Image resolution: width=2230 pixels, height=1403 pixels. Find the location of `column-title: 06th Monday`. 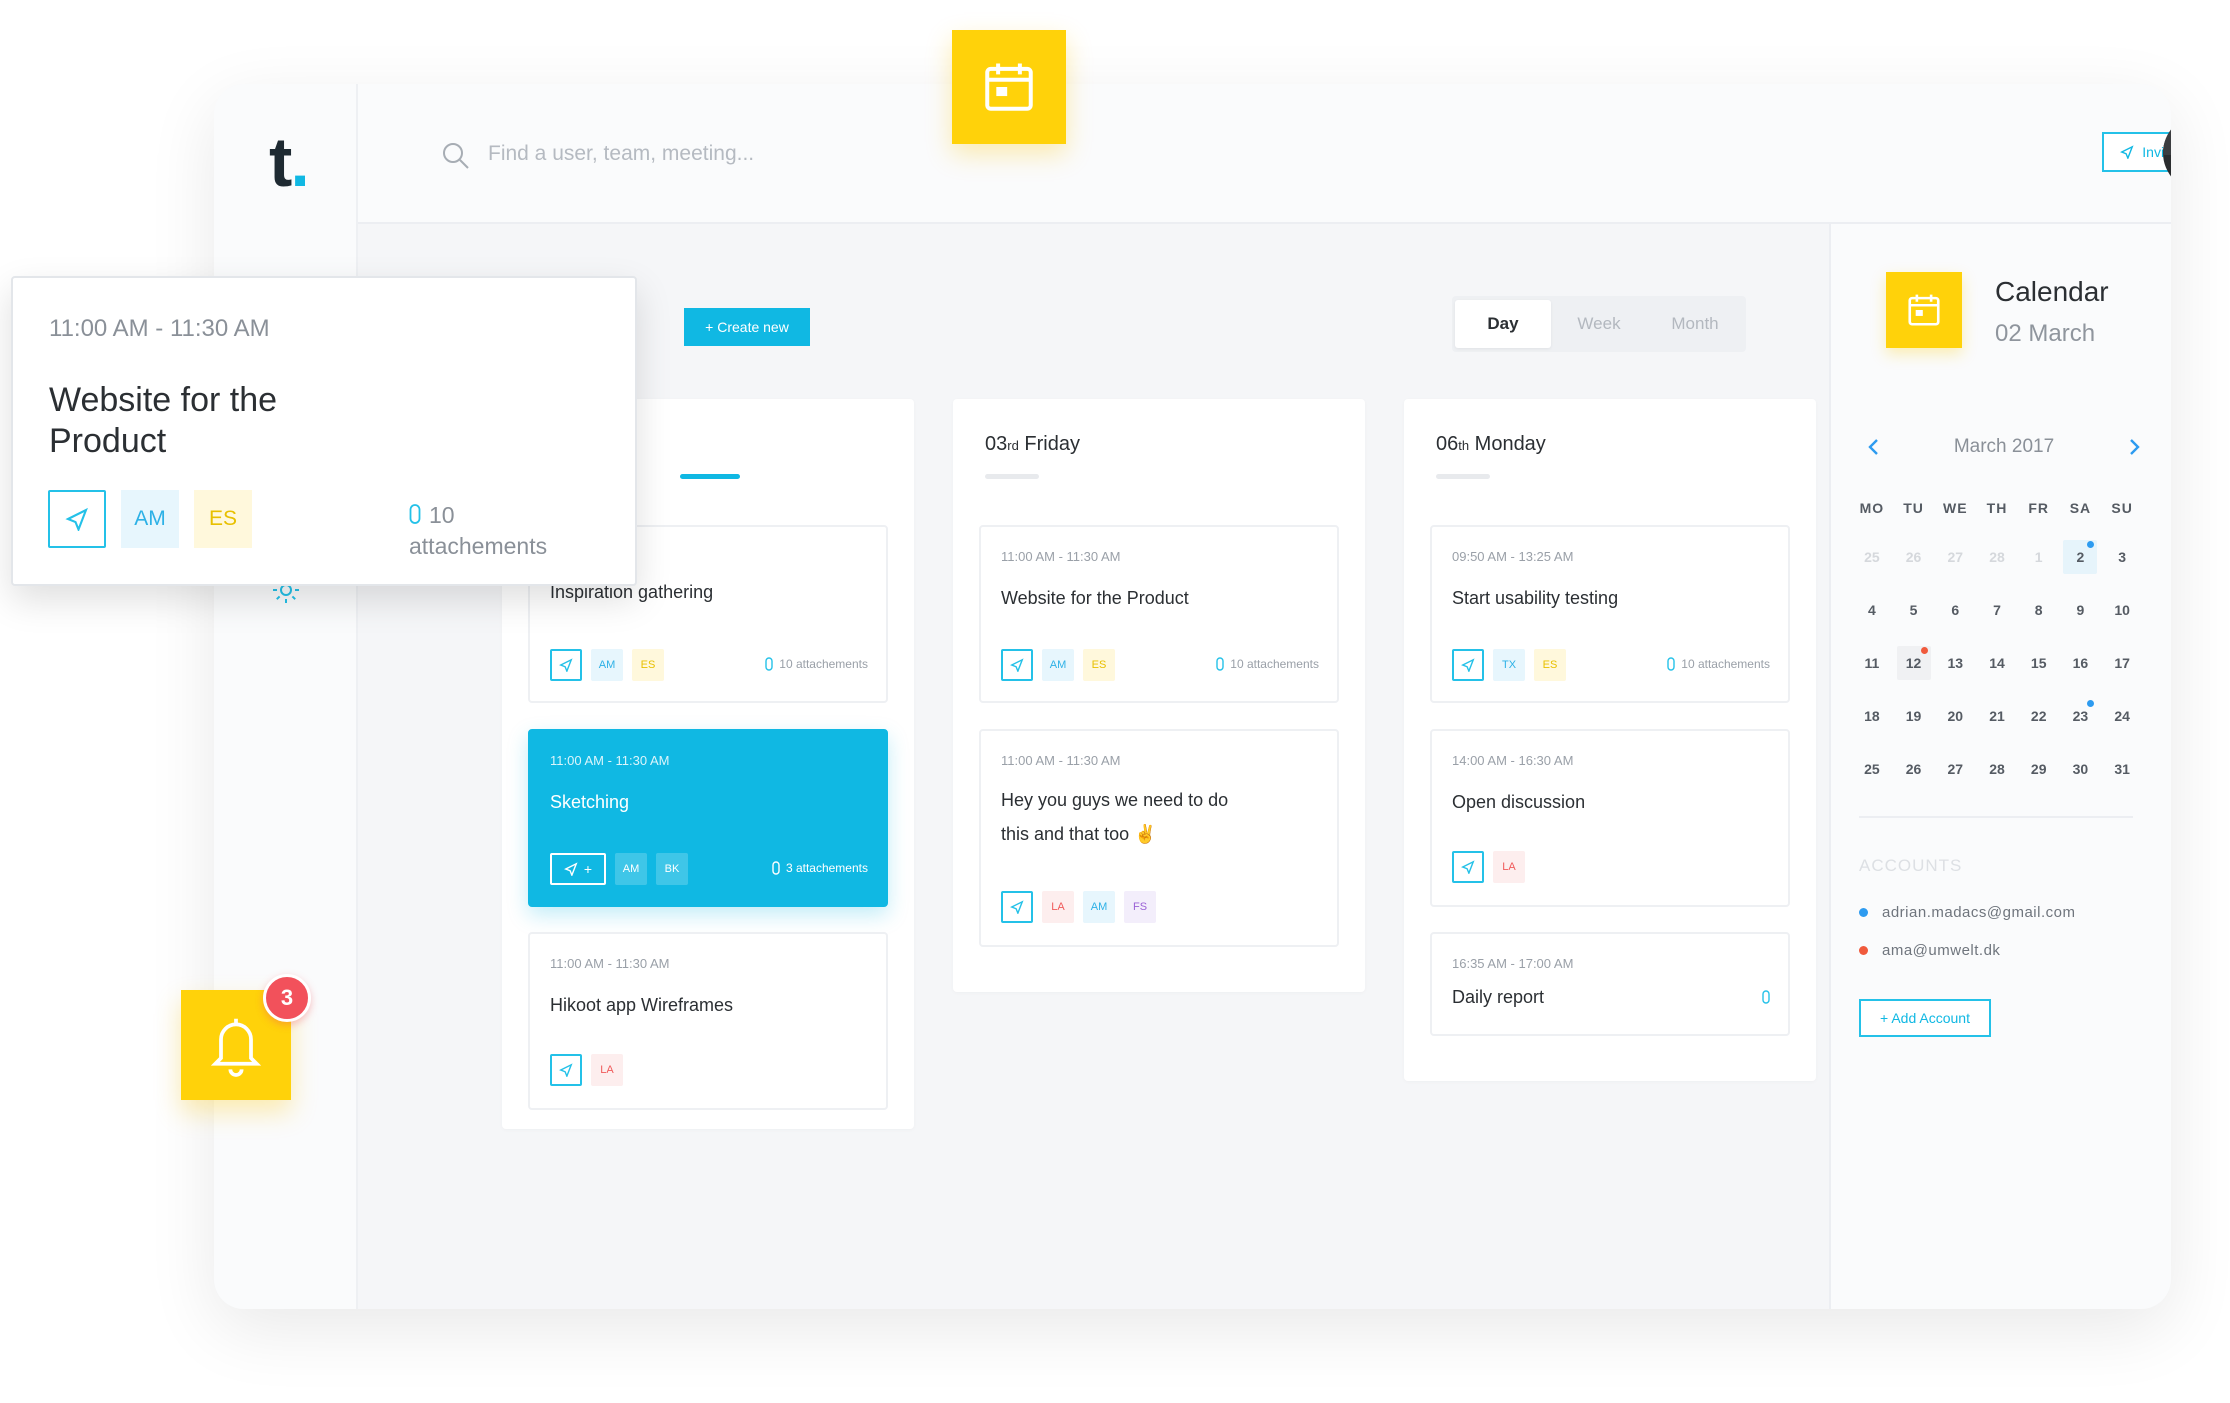

column-title: 06th Monday is located at coordinates (1491, 444).